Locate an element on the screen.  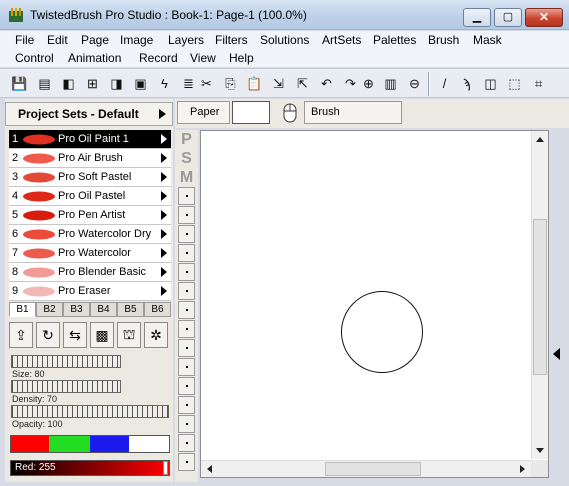
menu-file: File is located at coordinates (24, 40).